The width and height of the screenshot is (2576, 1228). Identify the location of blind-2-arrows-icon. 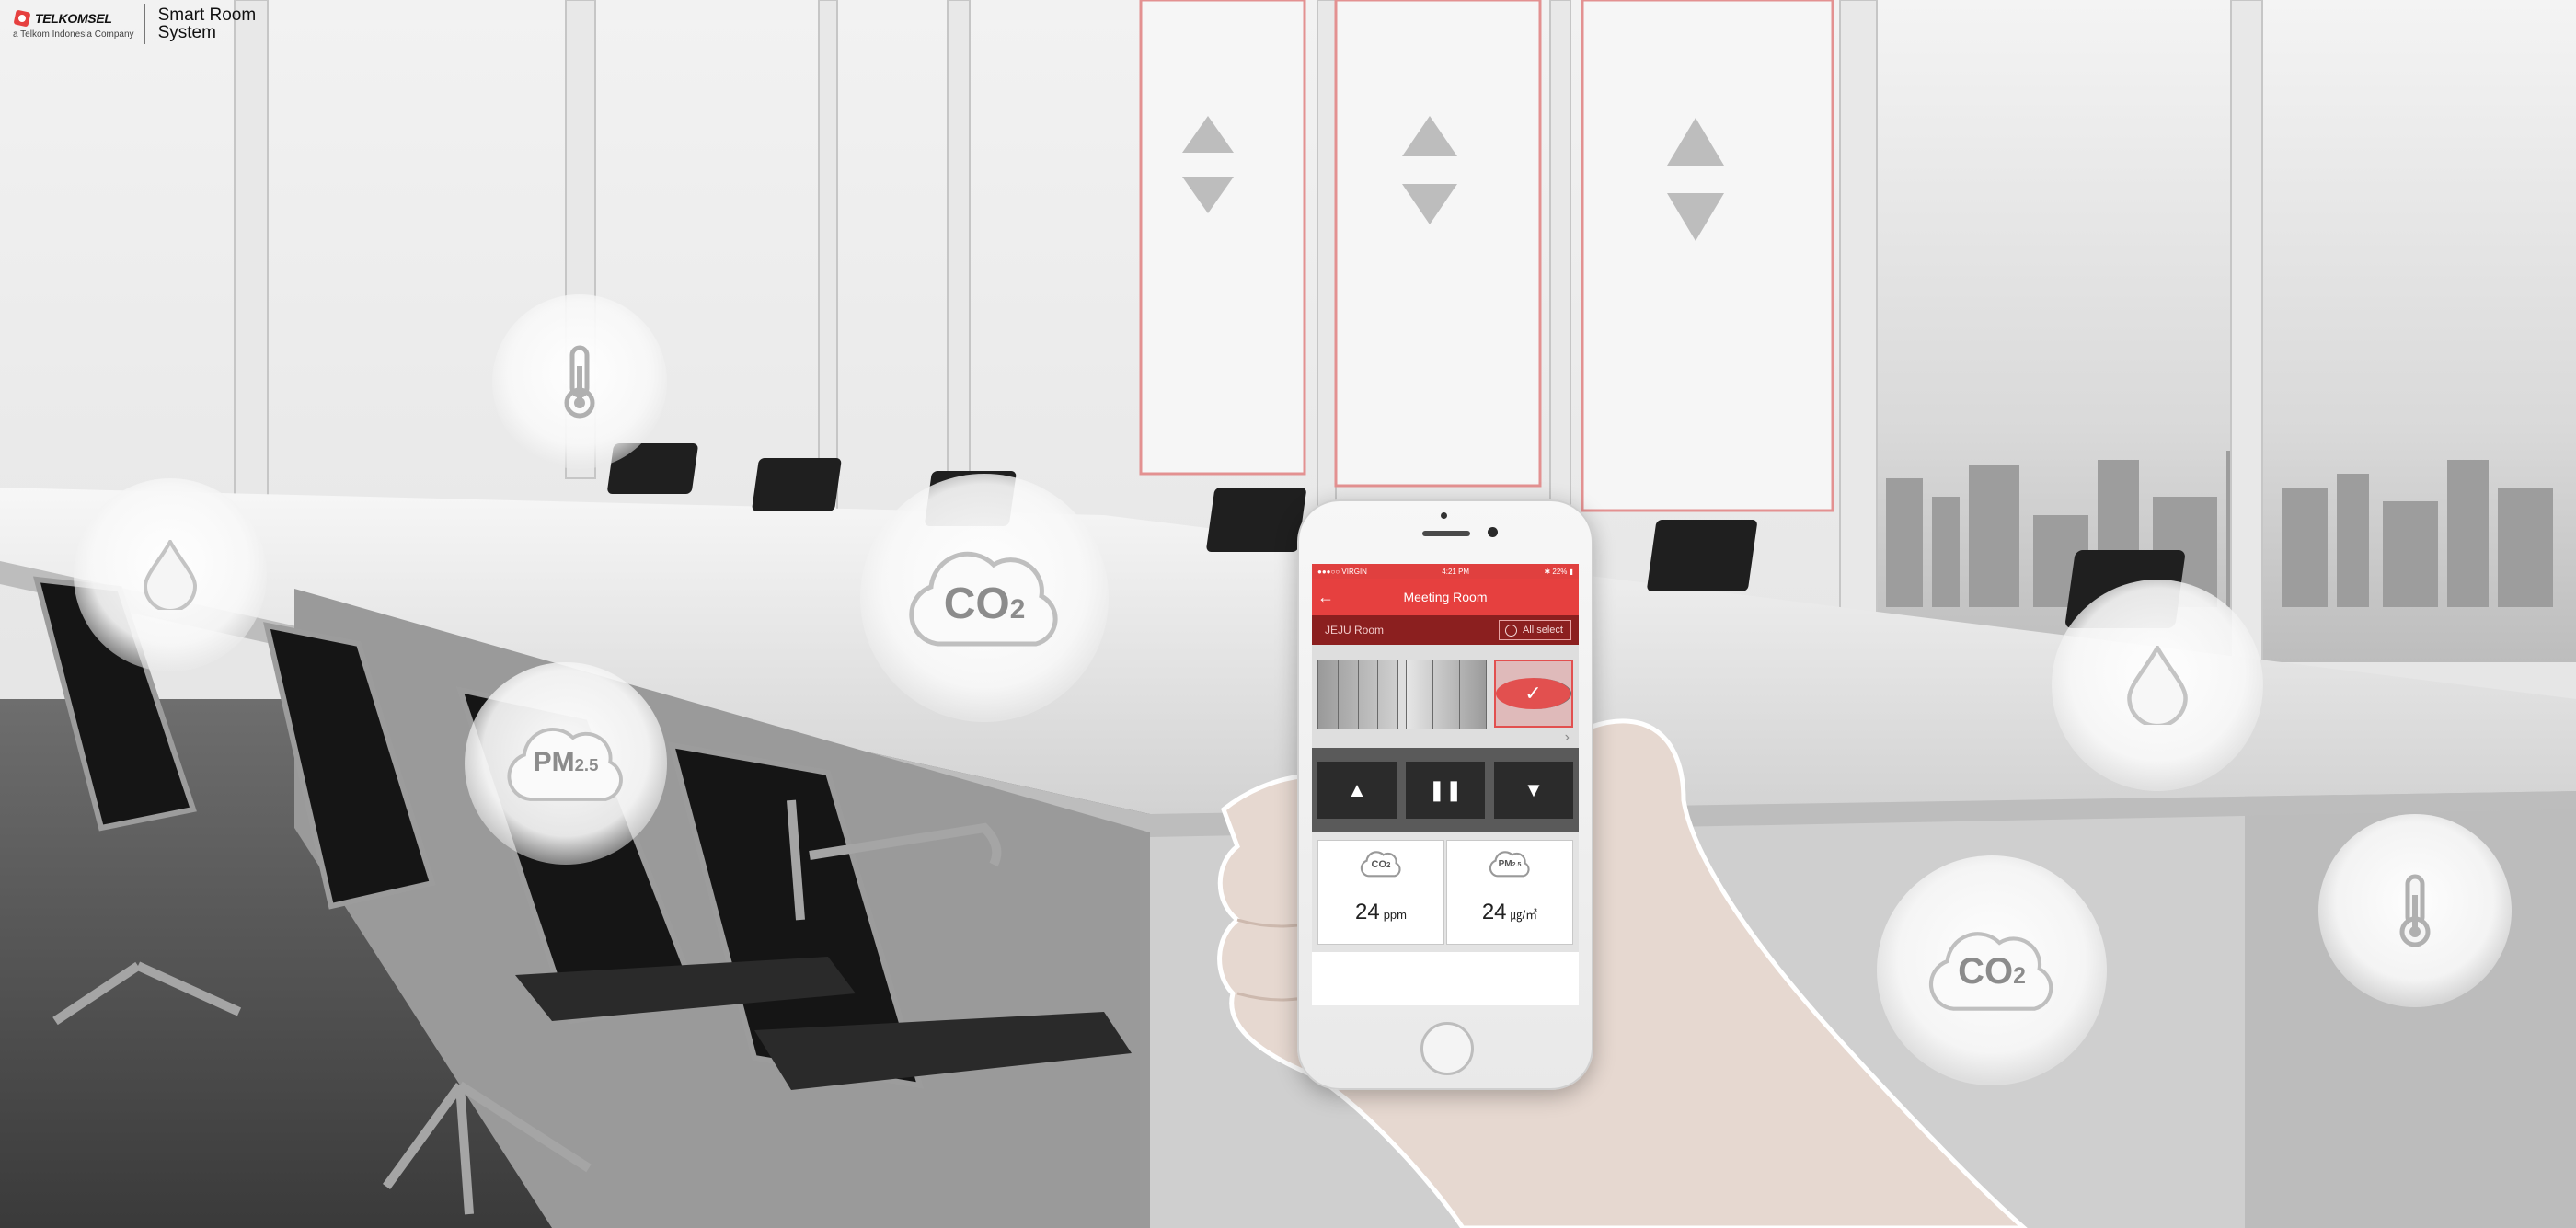
(1429, 170).